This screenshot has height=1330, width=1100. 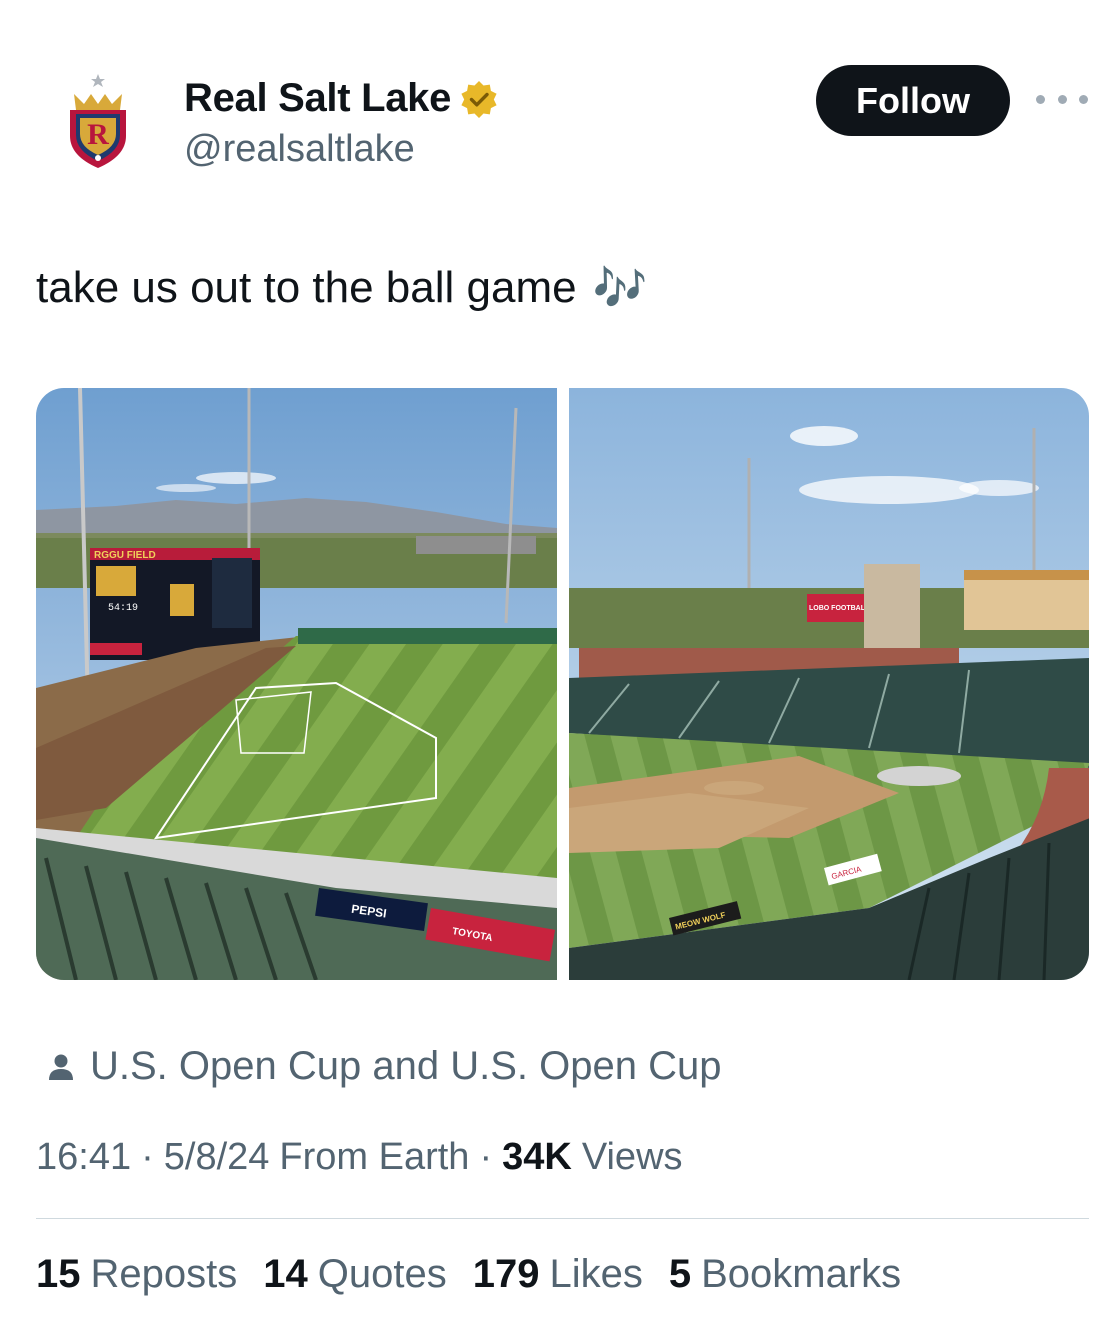 What do you see at coordinates (123, 608) in the screenshot?
I see `scoreboard-clock: 54:19` at bounding box center [123, 608].